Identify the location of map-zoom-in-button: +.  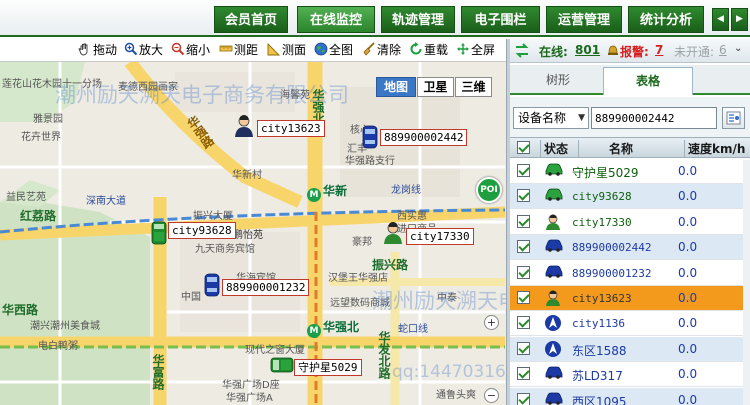
(491, 322).